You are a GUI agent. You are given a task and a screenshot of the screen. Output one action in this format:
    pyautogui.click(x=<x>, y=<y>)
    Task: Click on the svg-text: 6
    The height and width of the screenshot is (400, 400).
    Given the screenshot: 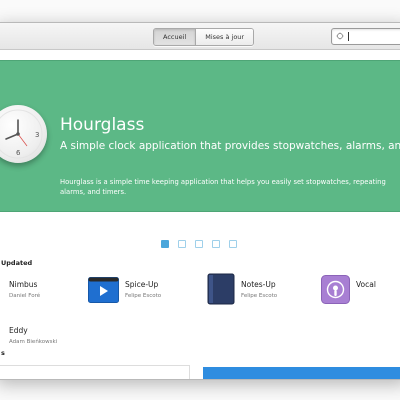 What is the action you would take?
    pyautogui.click(x=18, y=153)
    